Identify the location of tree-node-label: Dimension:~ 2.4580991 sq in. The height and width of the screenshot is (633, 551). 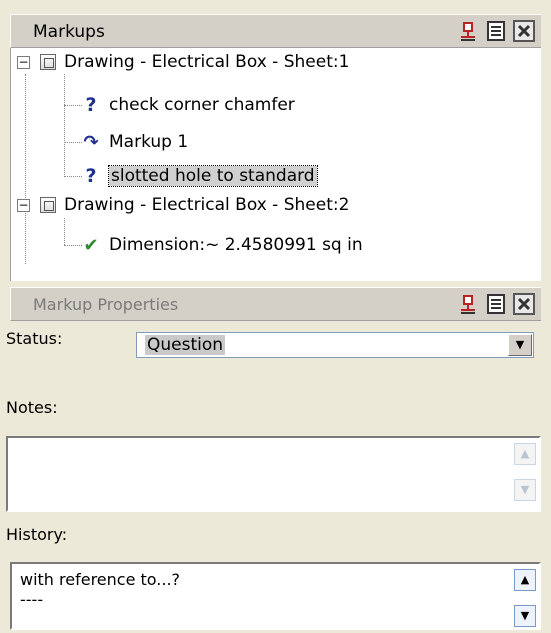
(236, 245).